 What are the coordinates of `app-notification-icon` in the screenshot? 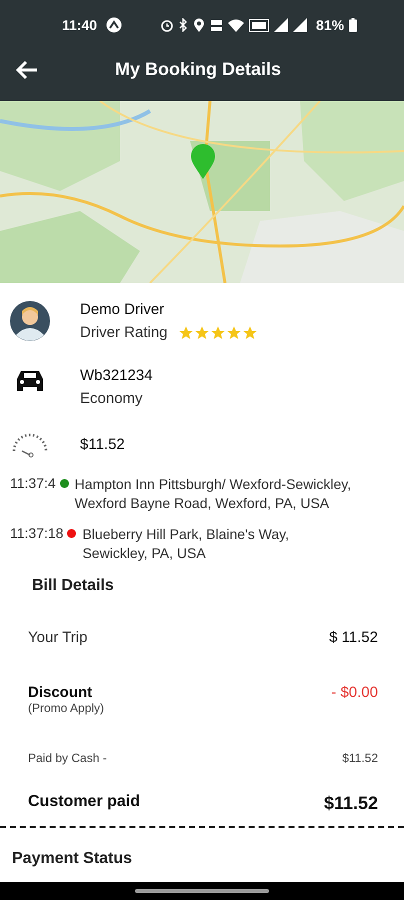 It's located at (114, 25).